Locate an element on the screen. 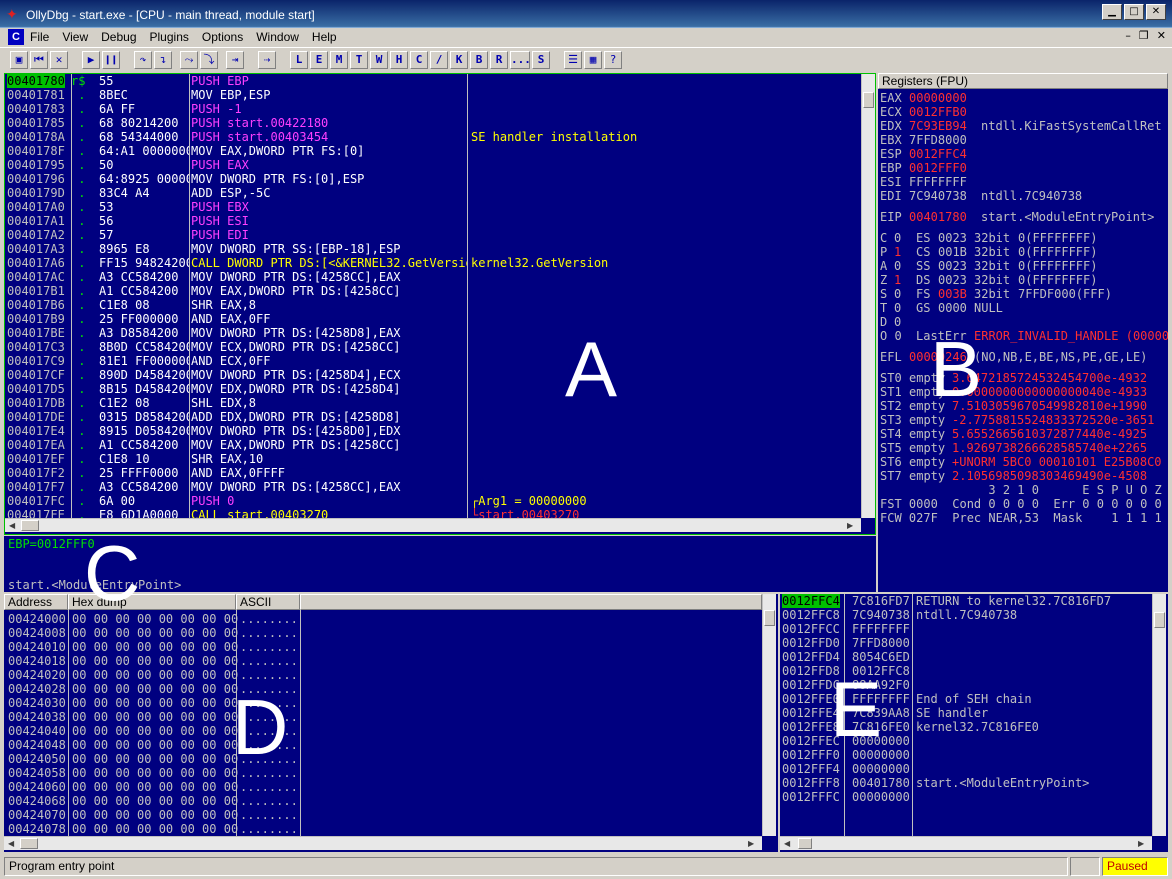 Image resolution: width=1172 pixels, height=879 pixels. step-into-icon: ↷ is located at coordinates (143, 60).